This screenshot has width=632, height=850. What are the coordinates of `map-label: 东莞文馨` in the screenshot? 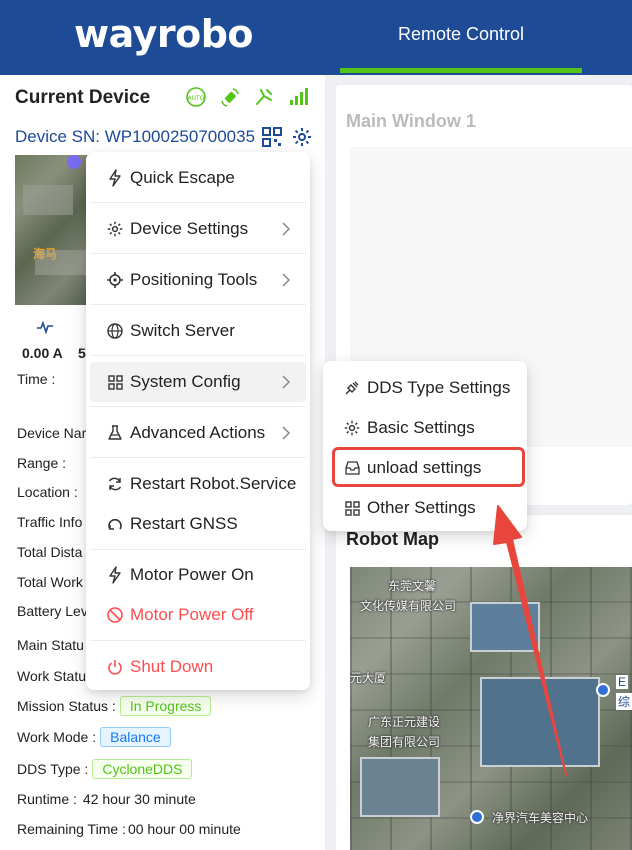 It's located at (412, 586).